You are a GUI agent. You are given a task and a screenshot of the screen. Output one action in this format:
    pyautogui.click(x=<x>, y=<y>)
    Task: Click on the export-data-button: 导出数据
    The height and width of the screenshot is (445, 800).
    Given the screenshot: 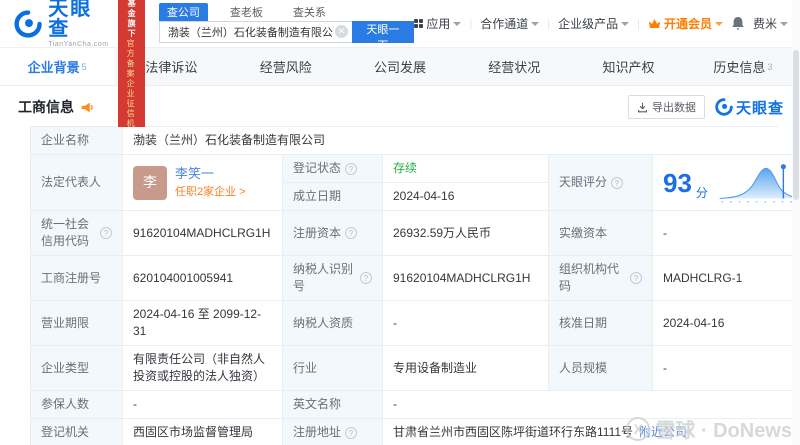 What is the action you would take?
    pyautogui.click(x=666, y=107)
    